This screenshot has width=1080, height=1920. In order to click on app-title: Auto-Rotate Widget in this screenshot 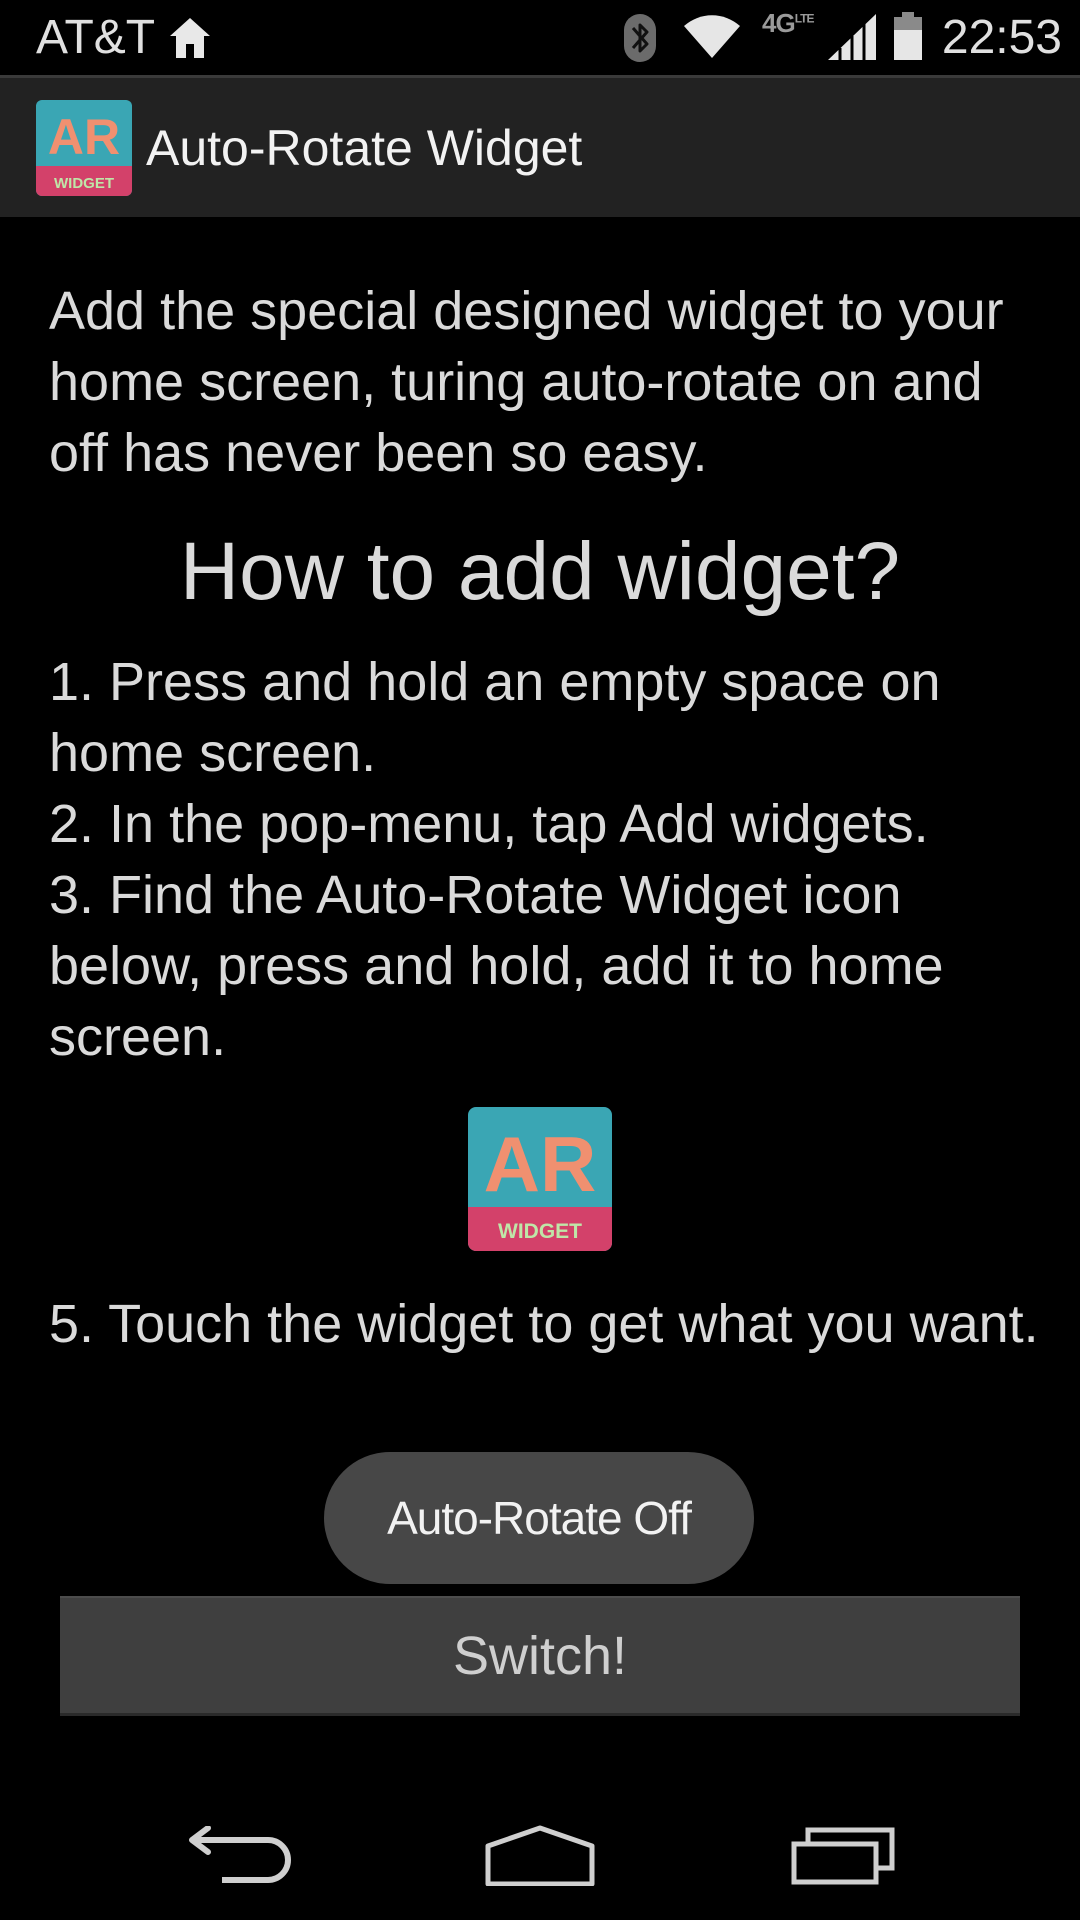, I will do `click(364, 148)`.